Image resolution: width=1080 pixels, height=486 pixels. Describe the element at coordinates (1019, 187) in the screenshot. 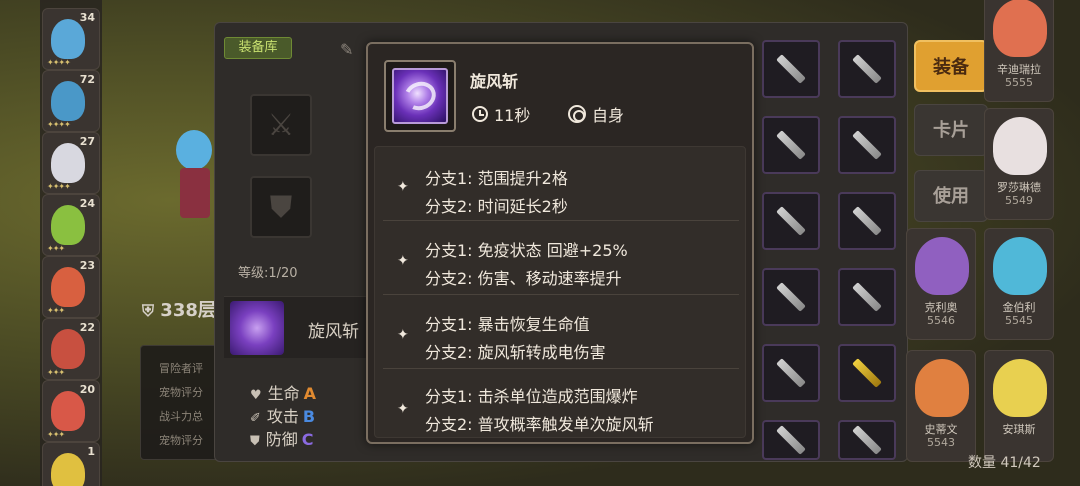

I see `hero-name: 罗莎琳德` at that location.